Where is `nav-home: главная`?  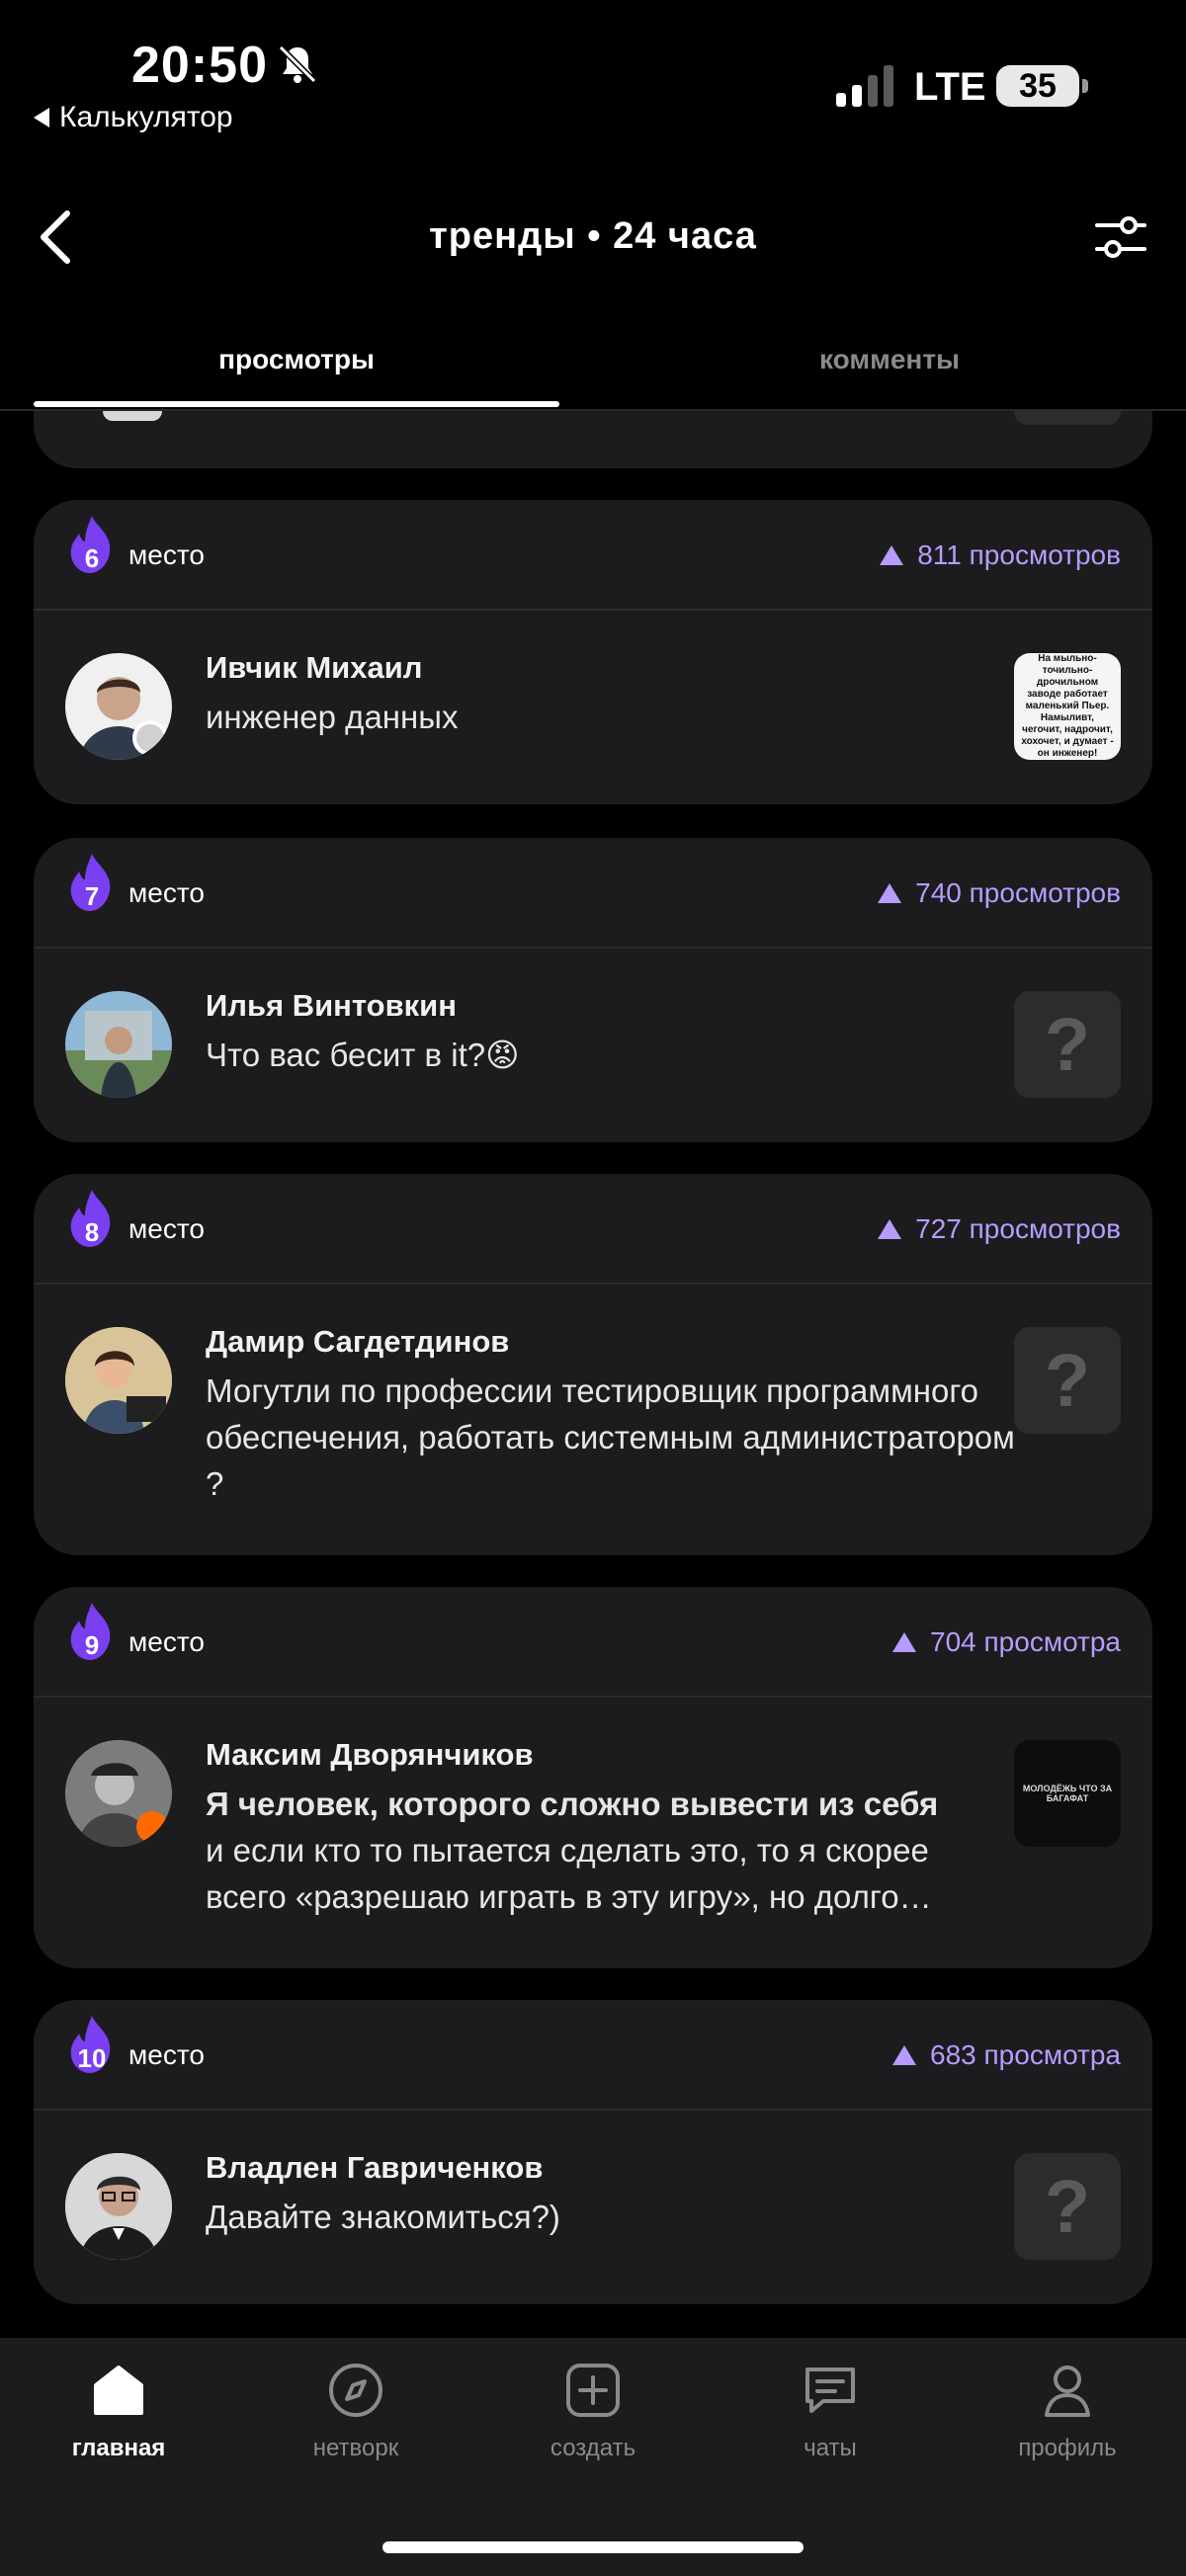 nav-home: главная is located at coordinates (118, 2412).